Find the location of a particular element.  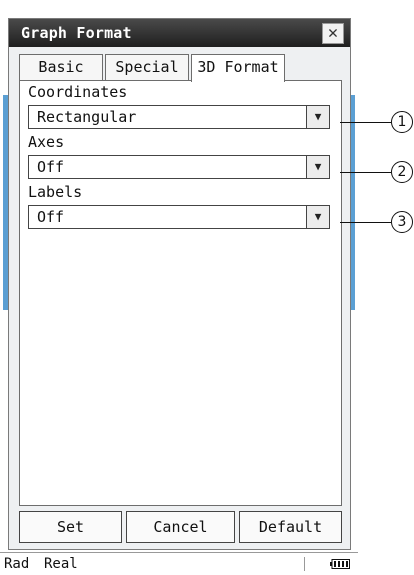

labels-value: Off is located at coordinates (51, 217).